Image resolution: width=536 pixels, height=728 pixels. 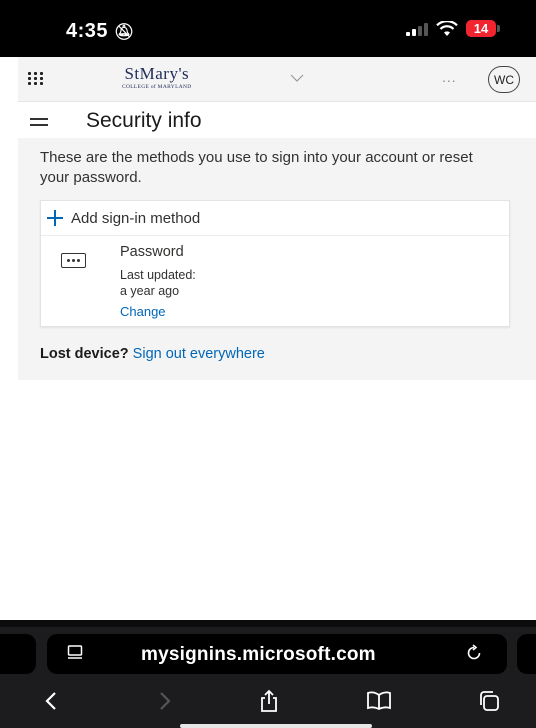 What do you see at coordinates (157, 87) in the screenshot?
I see `logo-sub-text: COLLEGE of MARYLAND` at bounding box center [157, 87].